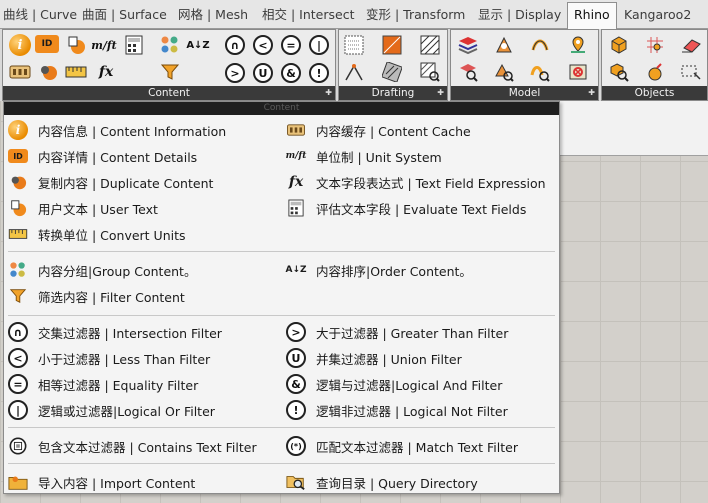 Image resolution: width=708 pixels, height=503 pixels. I want to click on menu-item-logical-or-filter: | 逻辑或过滤器|Logical Or Filter, so click(111, 410).